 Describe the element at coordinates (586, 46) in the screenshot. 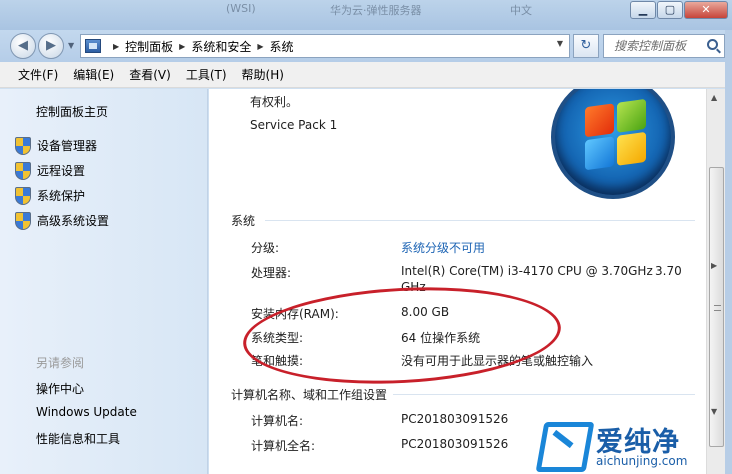

I see `refresh-button: ↻` at that location.